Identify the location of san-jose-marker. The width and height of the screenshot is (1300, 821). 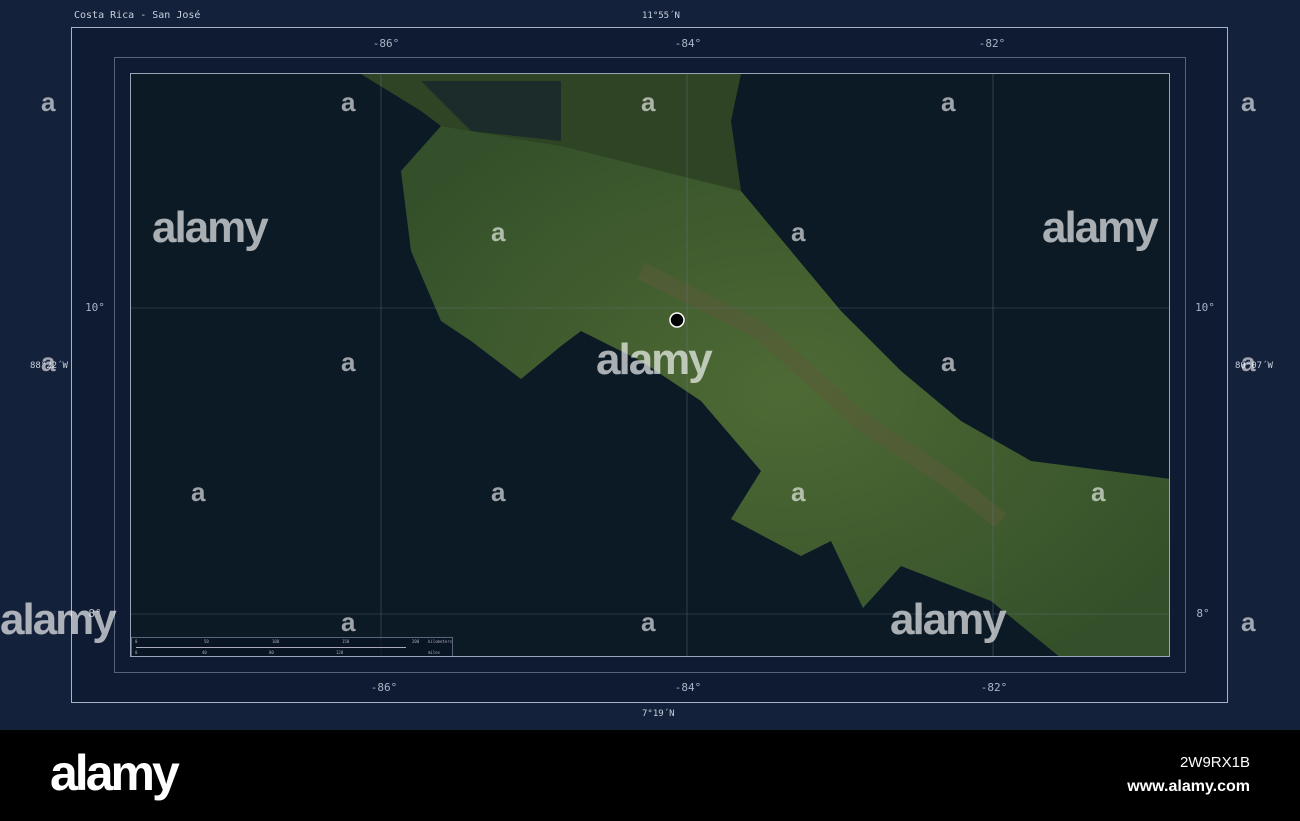
(677, 320).